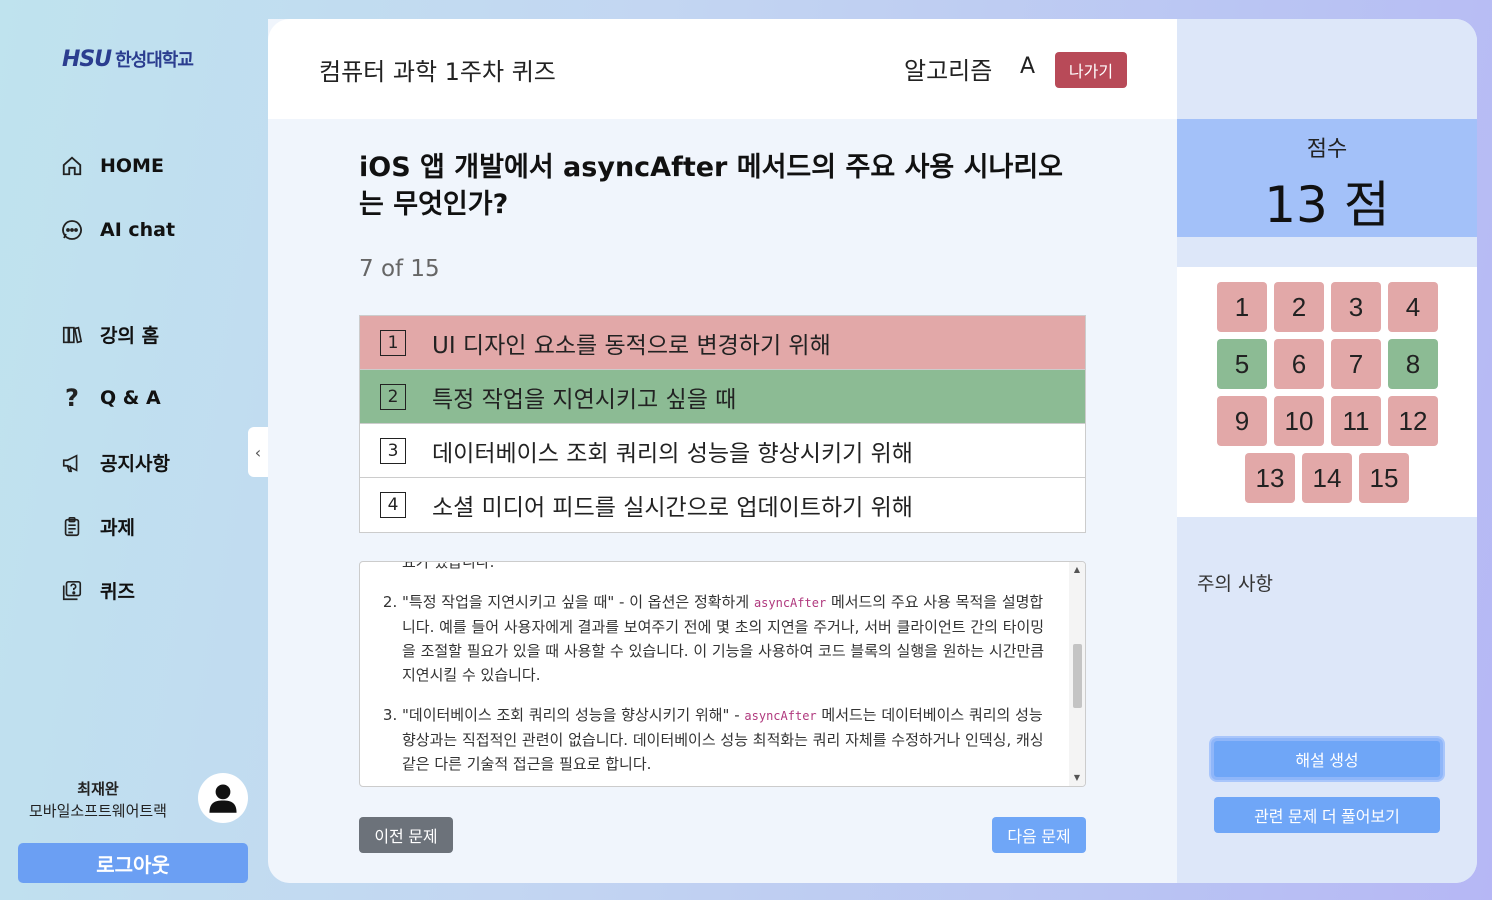  I want to click on score-box: 점수 13 점, so click(1327, 178).